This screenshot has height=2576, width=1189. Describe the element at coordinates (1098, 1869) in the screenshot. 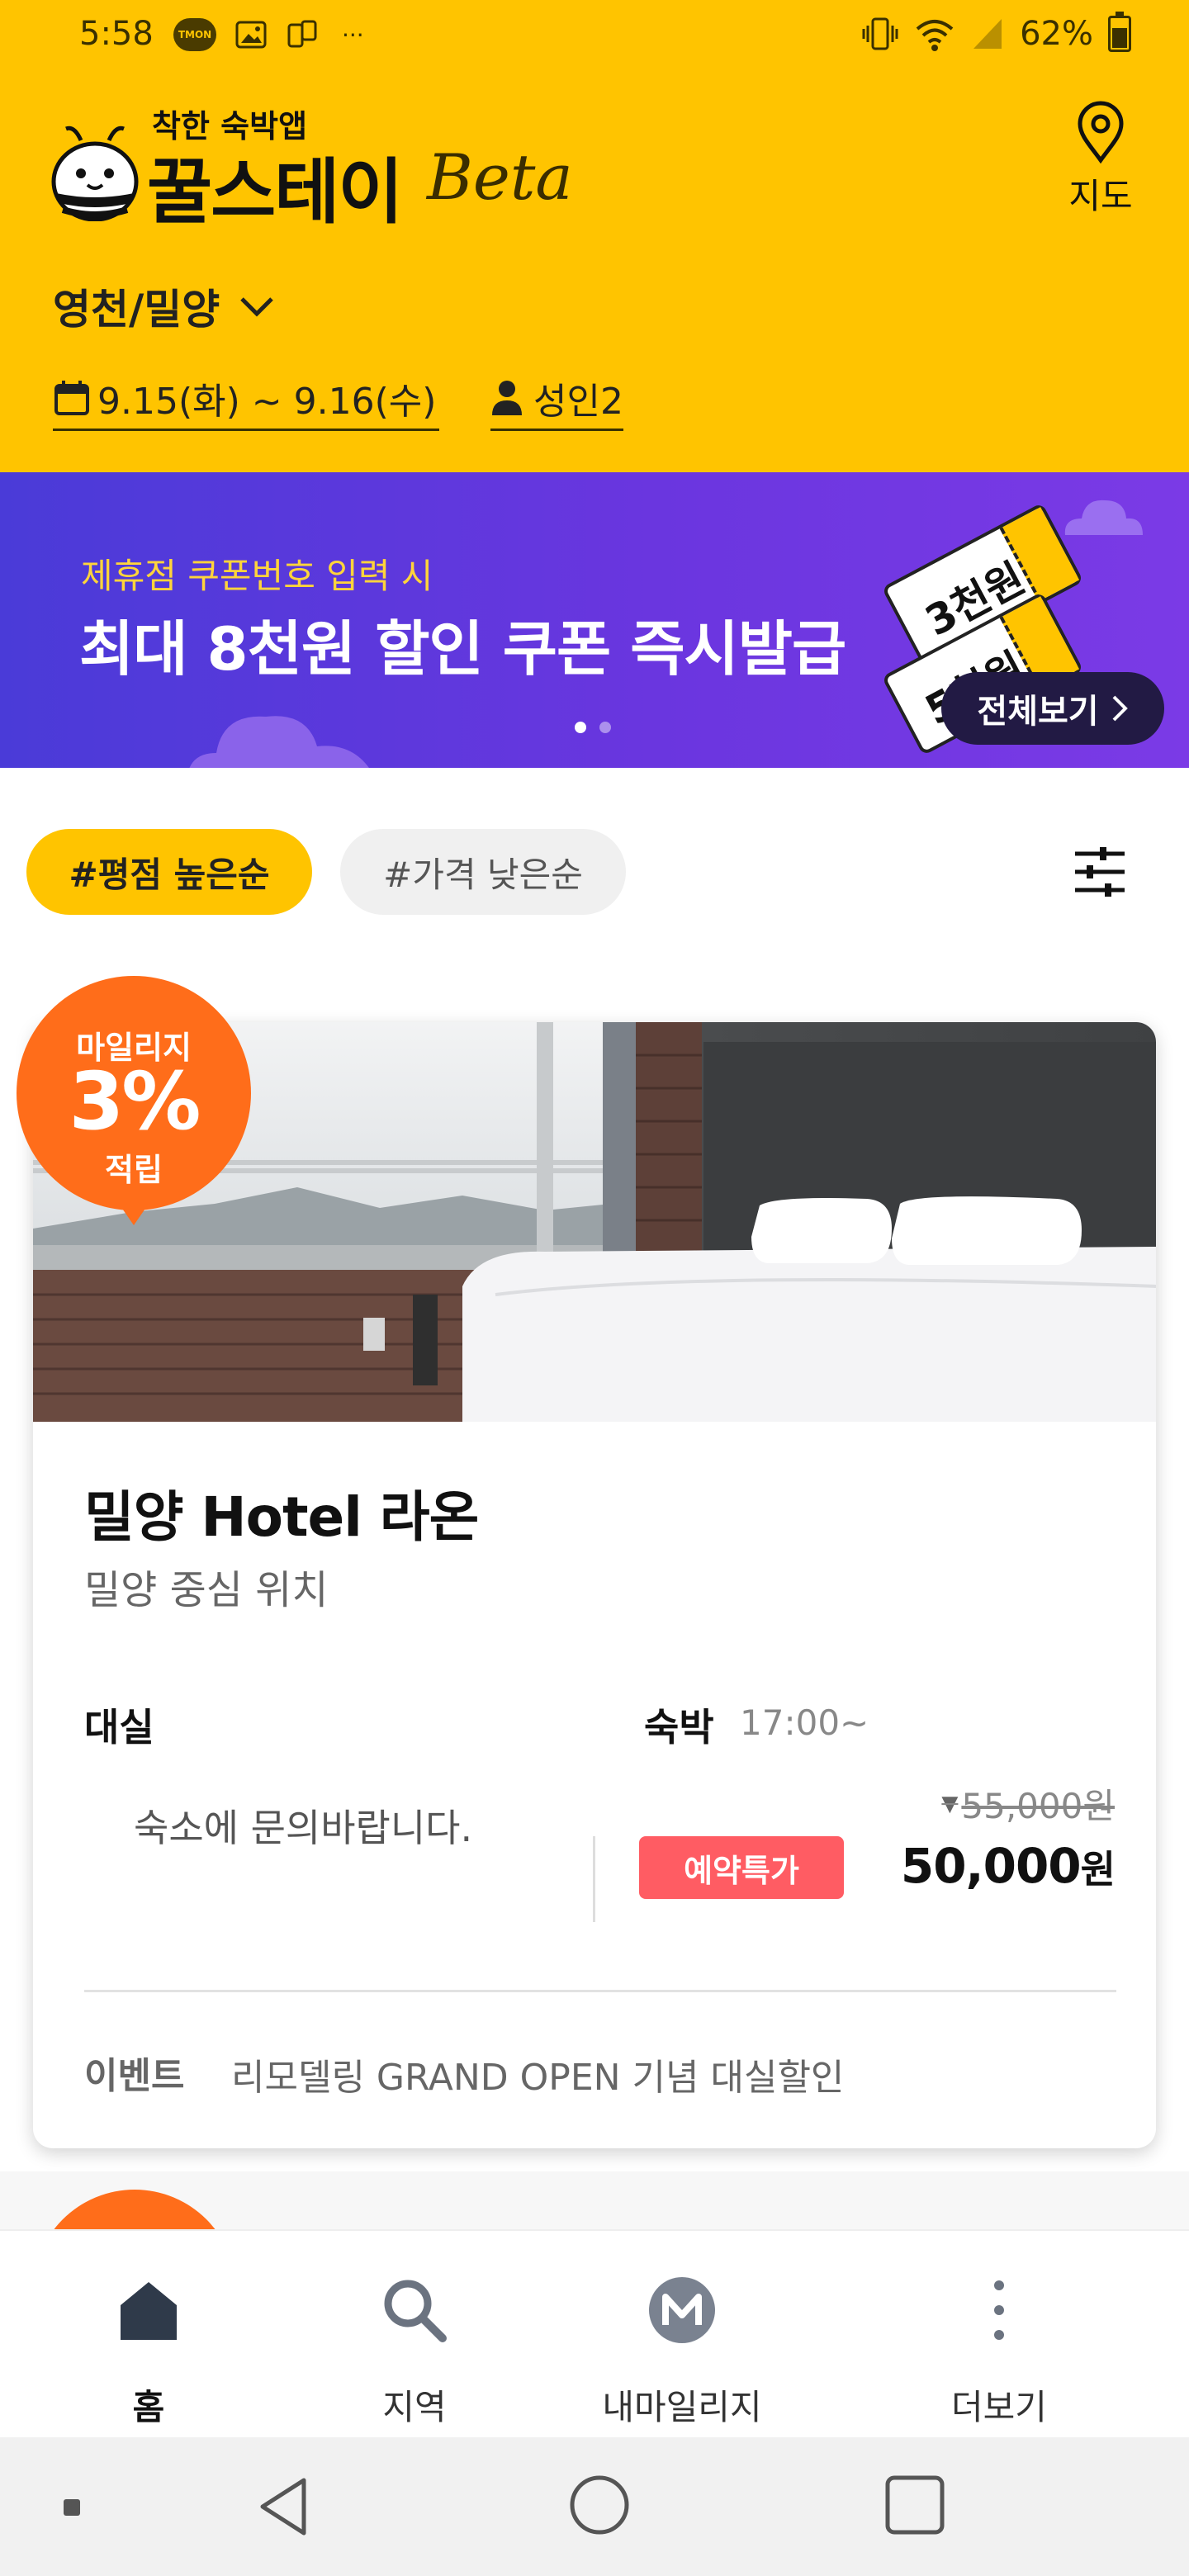

I see `sale-price-unit: 원` at that location.